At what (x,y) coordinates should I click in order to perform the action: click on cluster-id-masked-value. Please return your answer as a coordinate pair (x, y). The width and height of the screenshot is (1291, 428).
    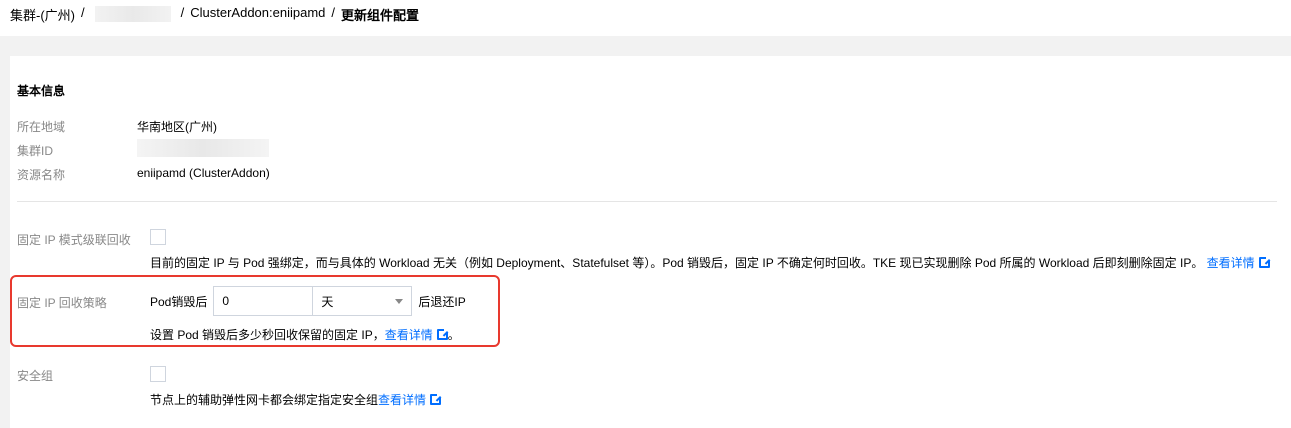
    Looking at the image, I should click on (203, 148).